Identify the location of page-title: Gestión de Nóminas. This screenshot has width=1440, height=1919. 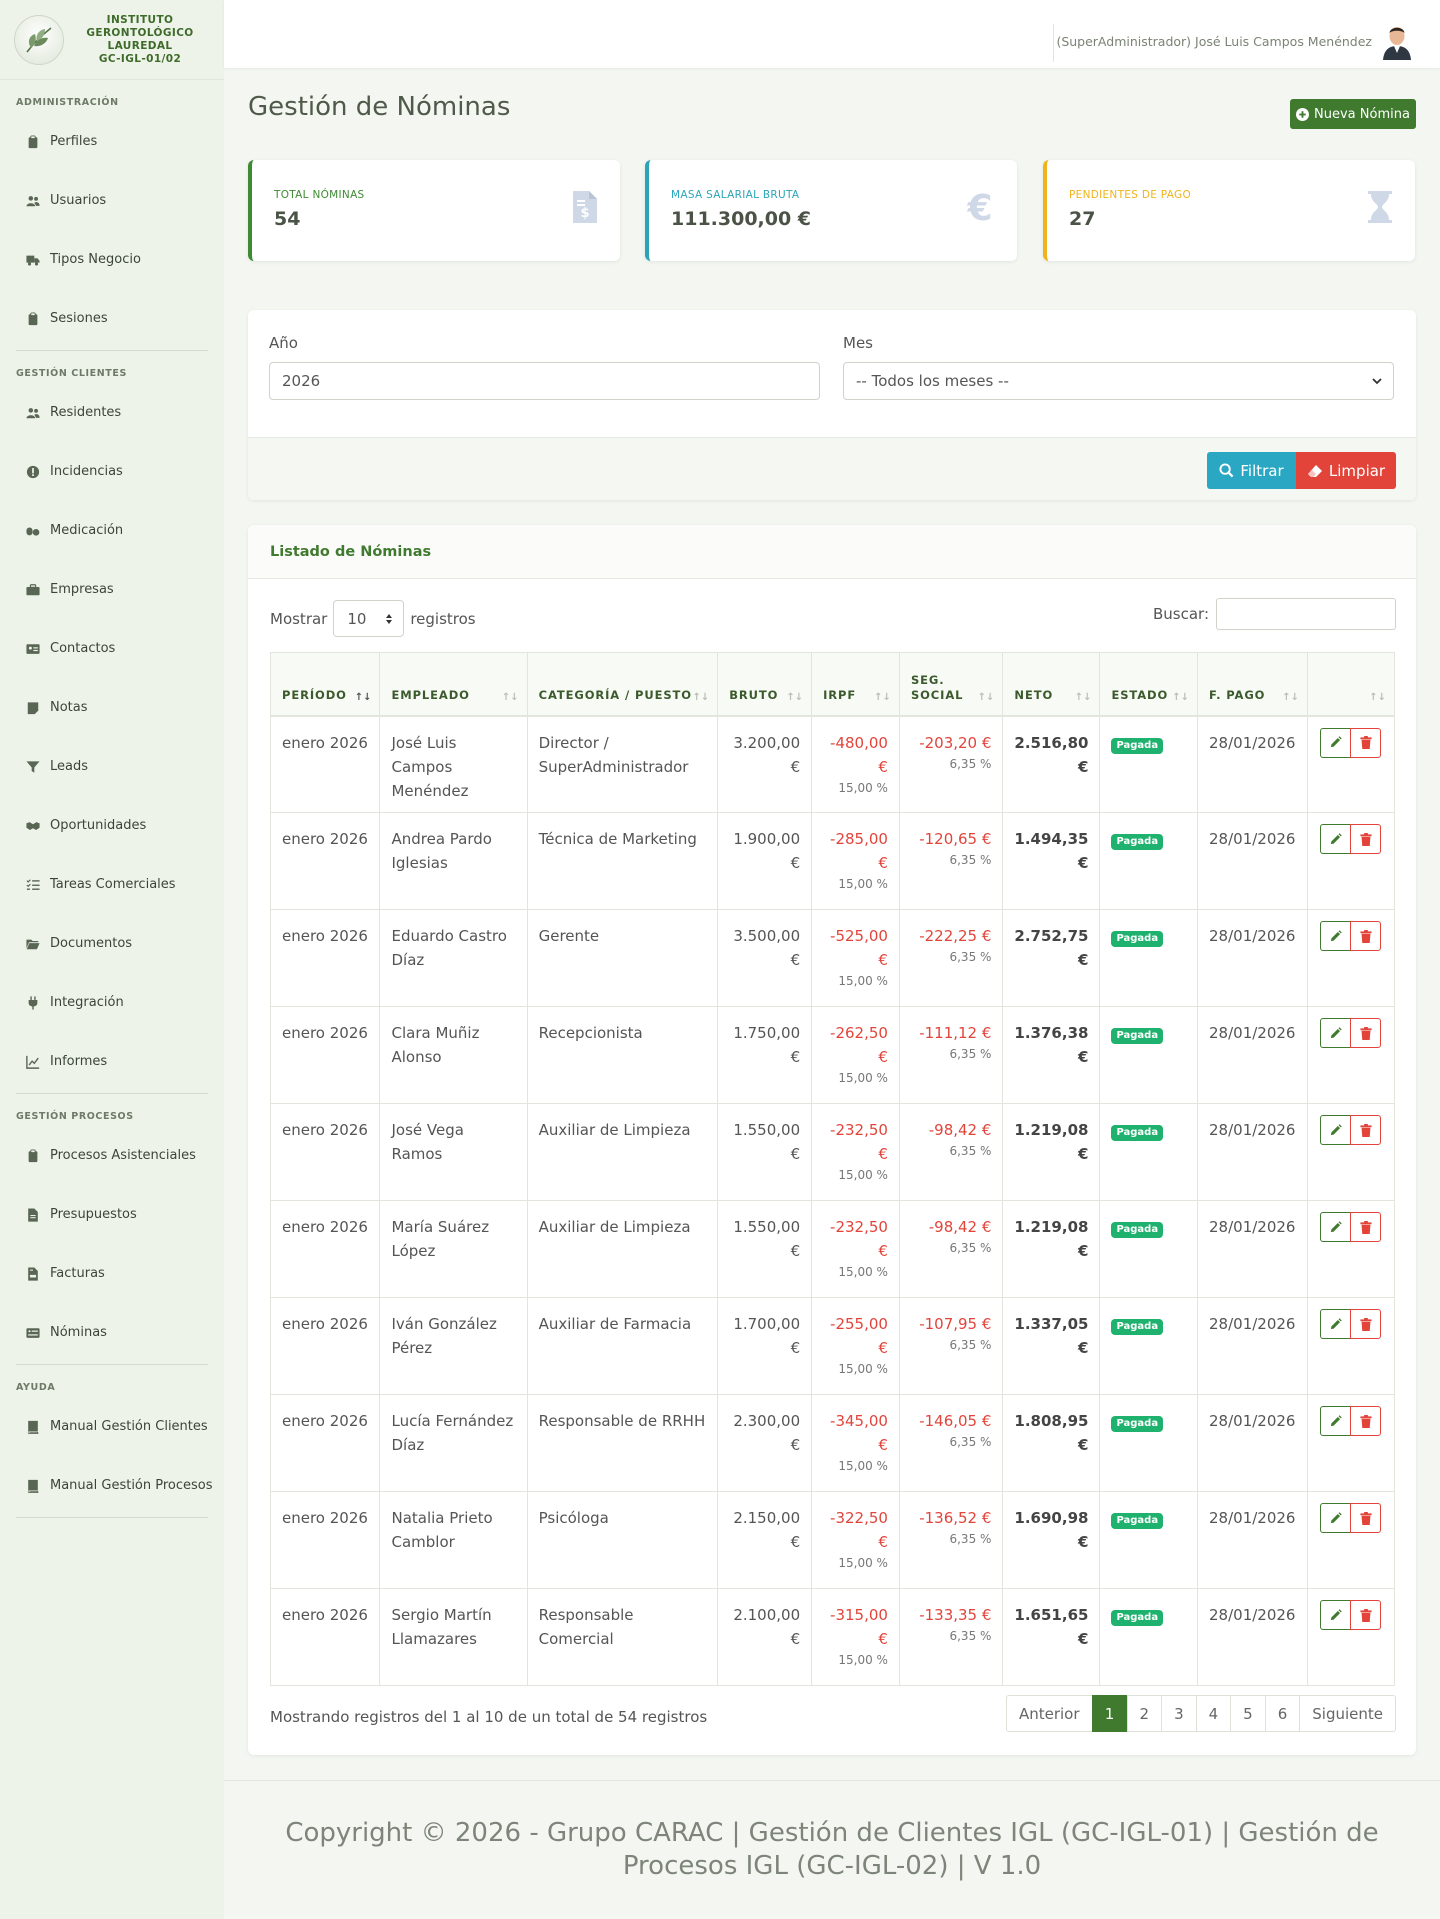
(379, 107).